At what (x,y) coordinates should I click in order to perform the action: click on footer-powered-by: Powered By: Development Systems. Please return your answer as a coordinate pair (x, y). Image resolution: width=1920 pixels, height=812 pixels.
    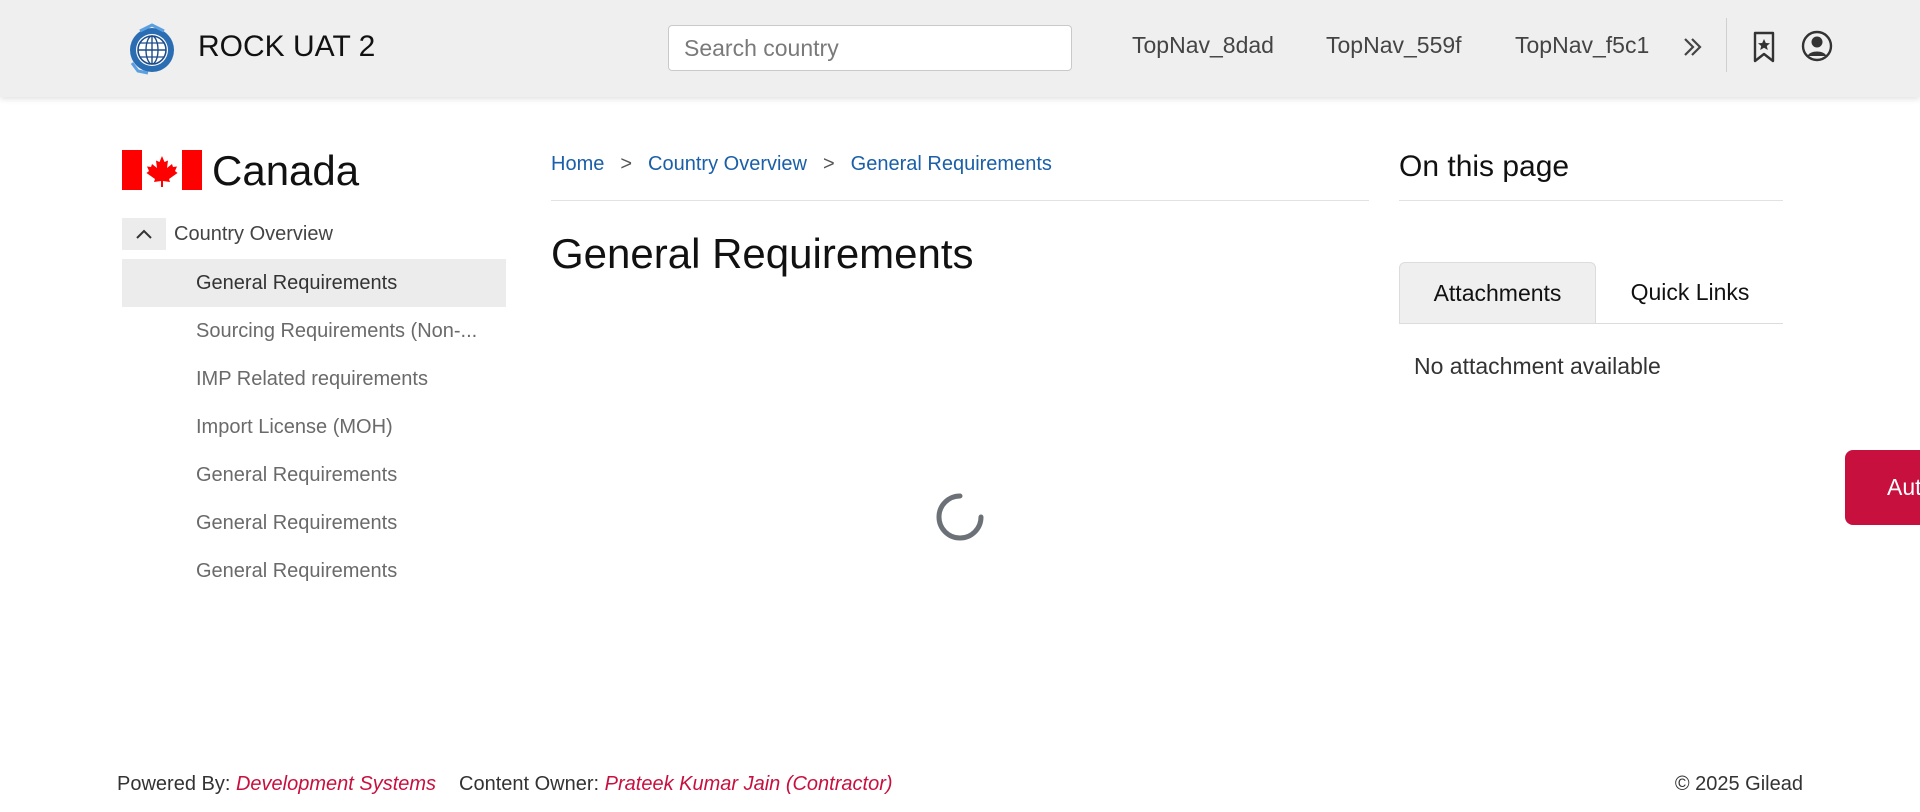
    Looking at the image, I should click on (276, 784).